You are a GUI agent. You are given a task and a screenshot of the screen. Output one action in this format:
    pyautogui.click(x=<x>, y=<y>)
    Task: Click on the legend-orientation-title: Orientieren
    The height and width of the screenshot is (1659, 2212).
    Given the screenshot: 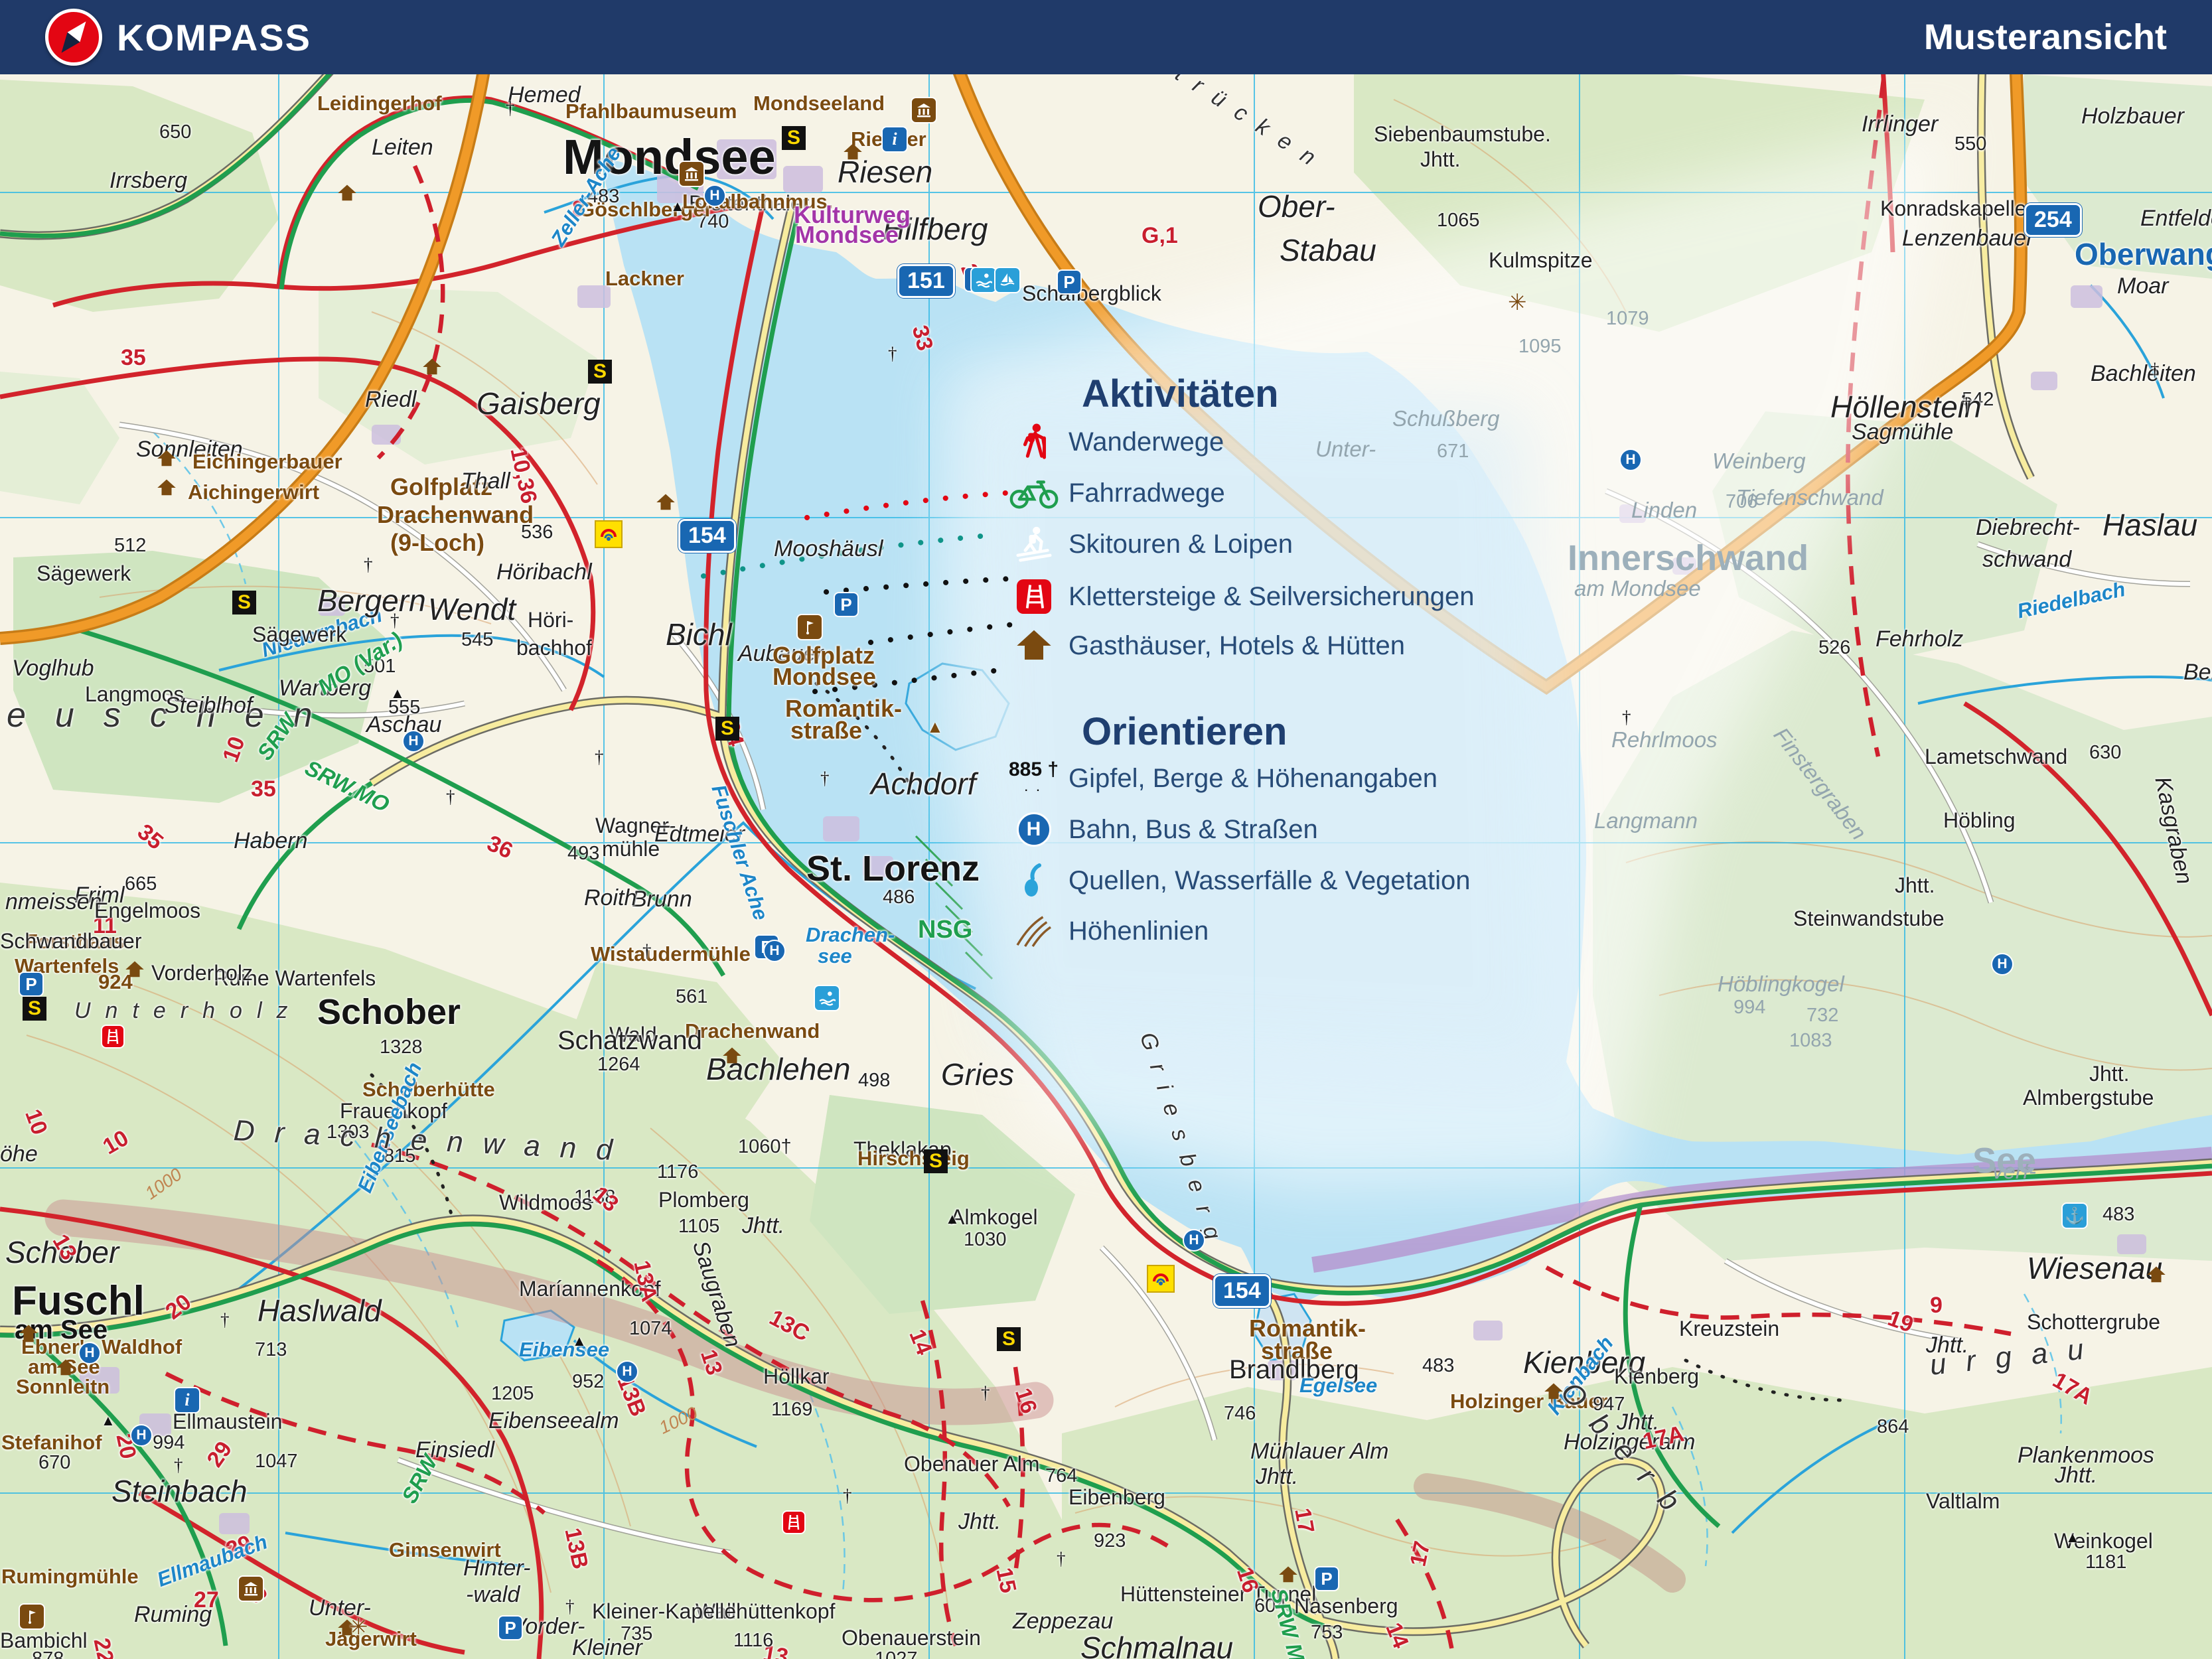 What is the action you would take?
    pyautogui.click(x=1185, y=731)
    